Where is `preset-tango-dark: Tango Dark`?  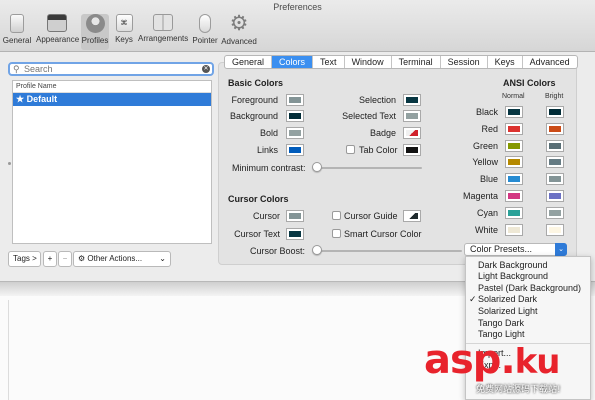
preset-tango-dark: Tango Dark is located at coordinates (528, 323).